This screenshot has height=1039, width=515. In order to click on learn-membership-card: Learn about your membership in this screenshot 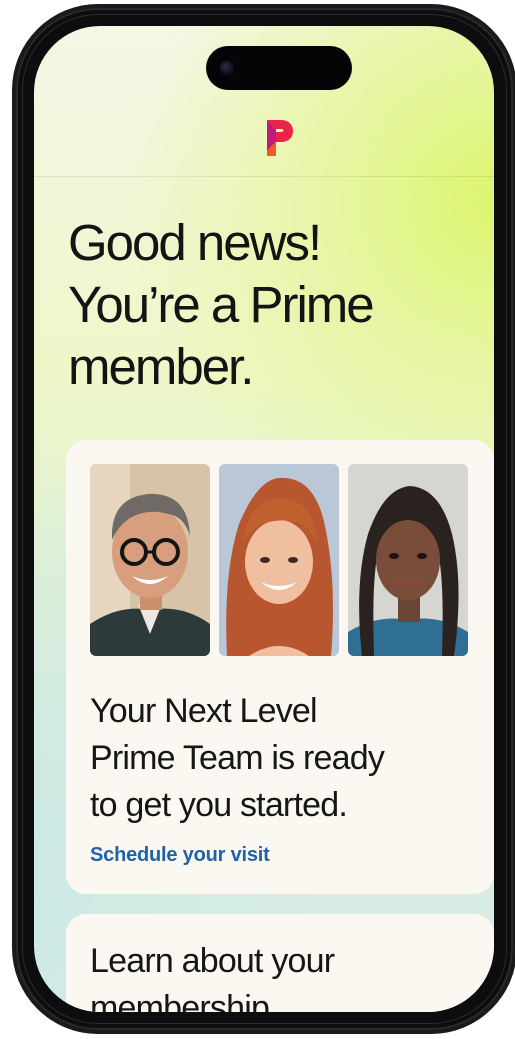, I will do `click(280, 963)`.